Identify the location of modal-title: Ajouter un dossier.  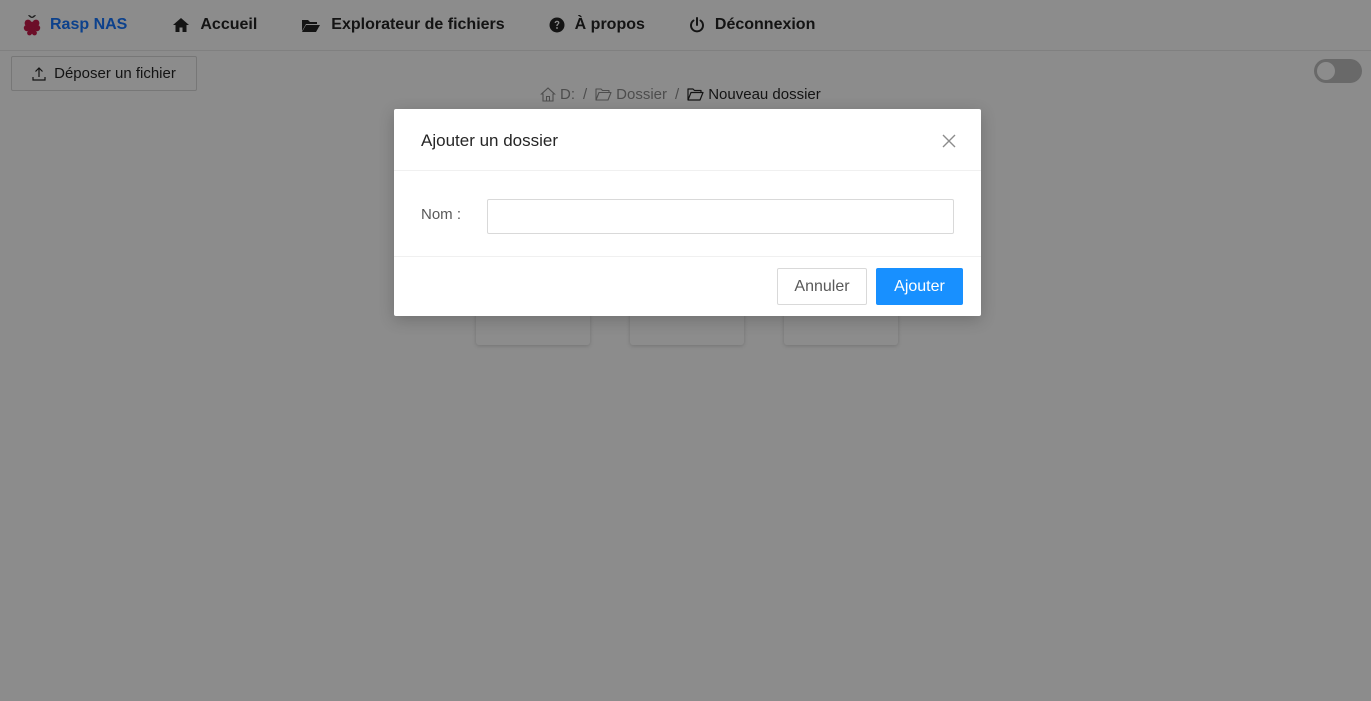
(490, 140).